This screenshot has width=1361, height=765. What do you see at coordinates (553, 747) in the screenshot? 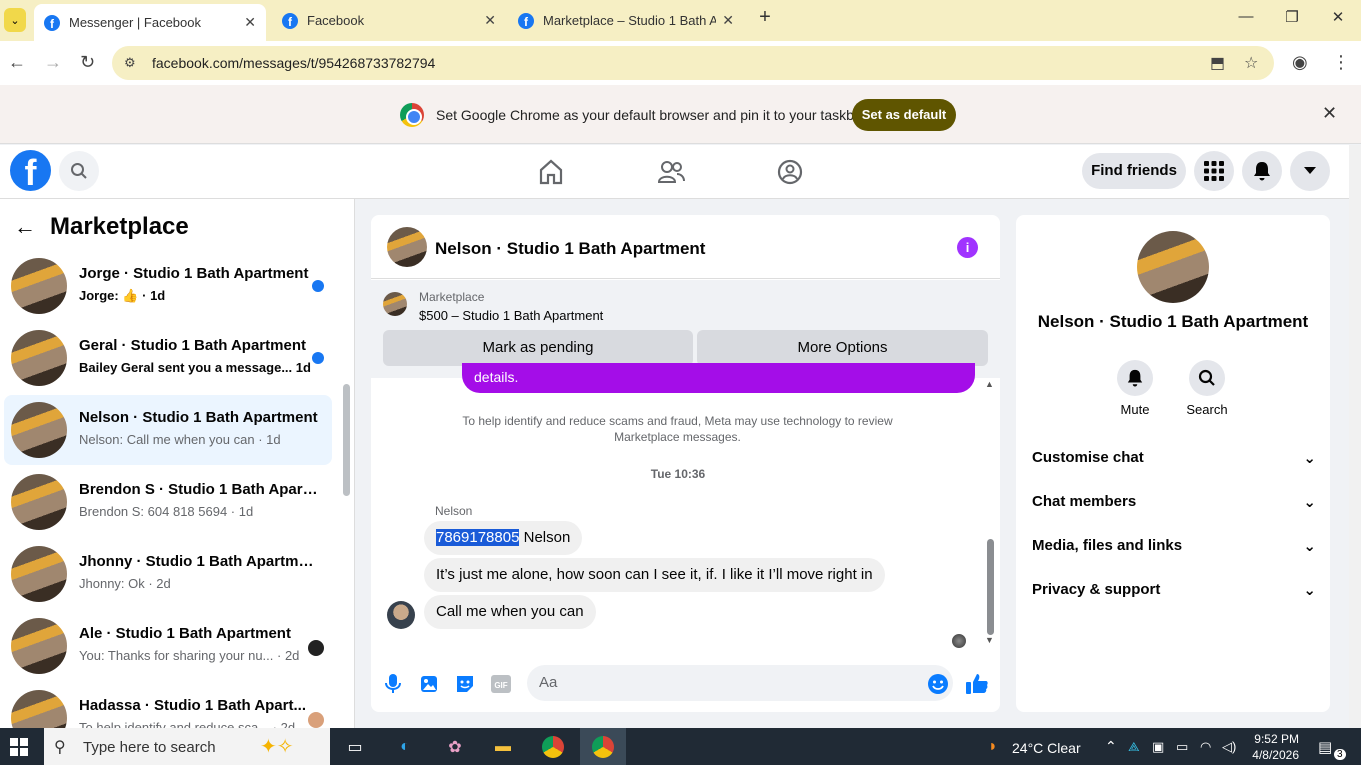
I see `chrome-icon` at bounding box center [553, 747].